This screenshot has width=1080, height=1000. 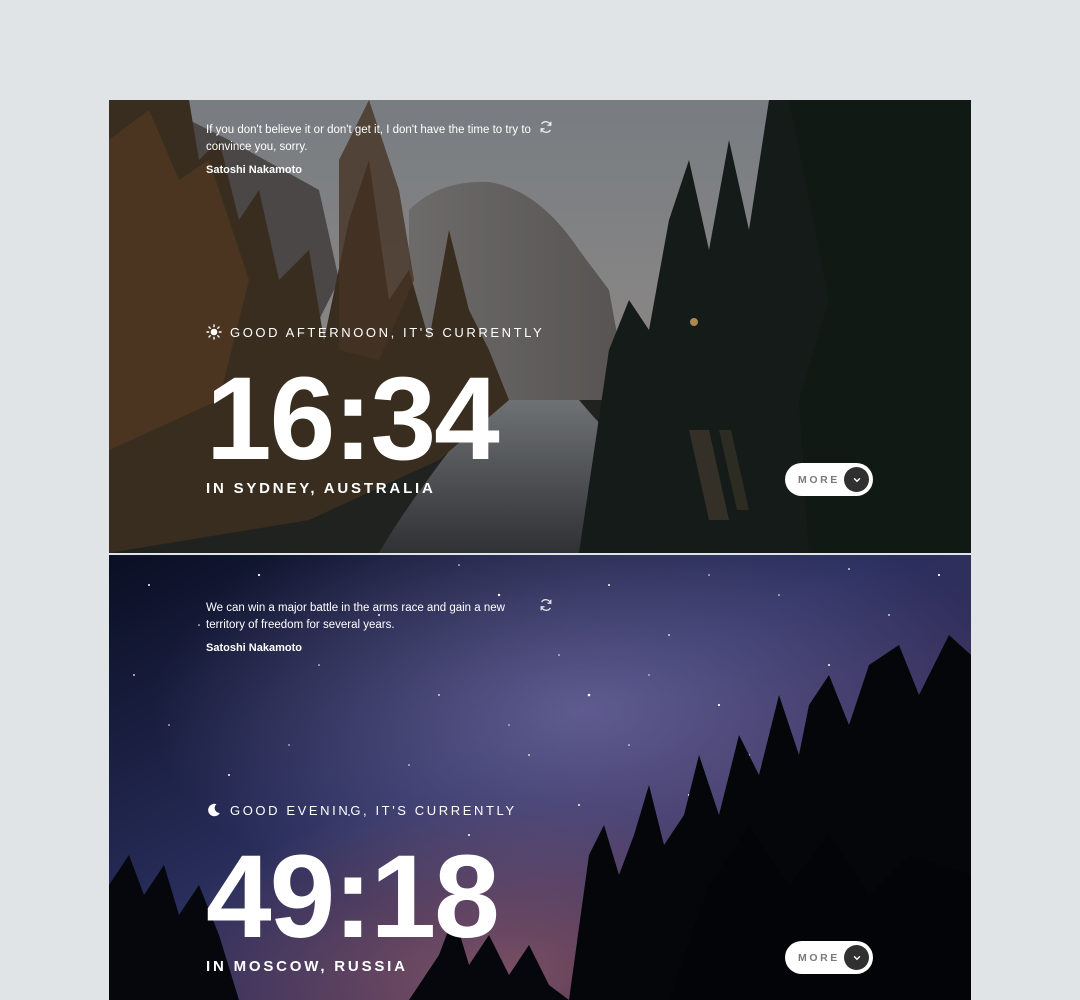 I want to click on greeting-text: GOOD AFTERNOON, IT'S CURRENTLY, so click(x=387, y=332).